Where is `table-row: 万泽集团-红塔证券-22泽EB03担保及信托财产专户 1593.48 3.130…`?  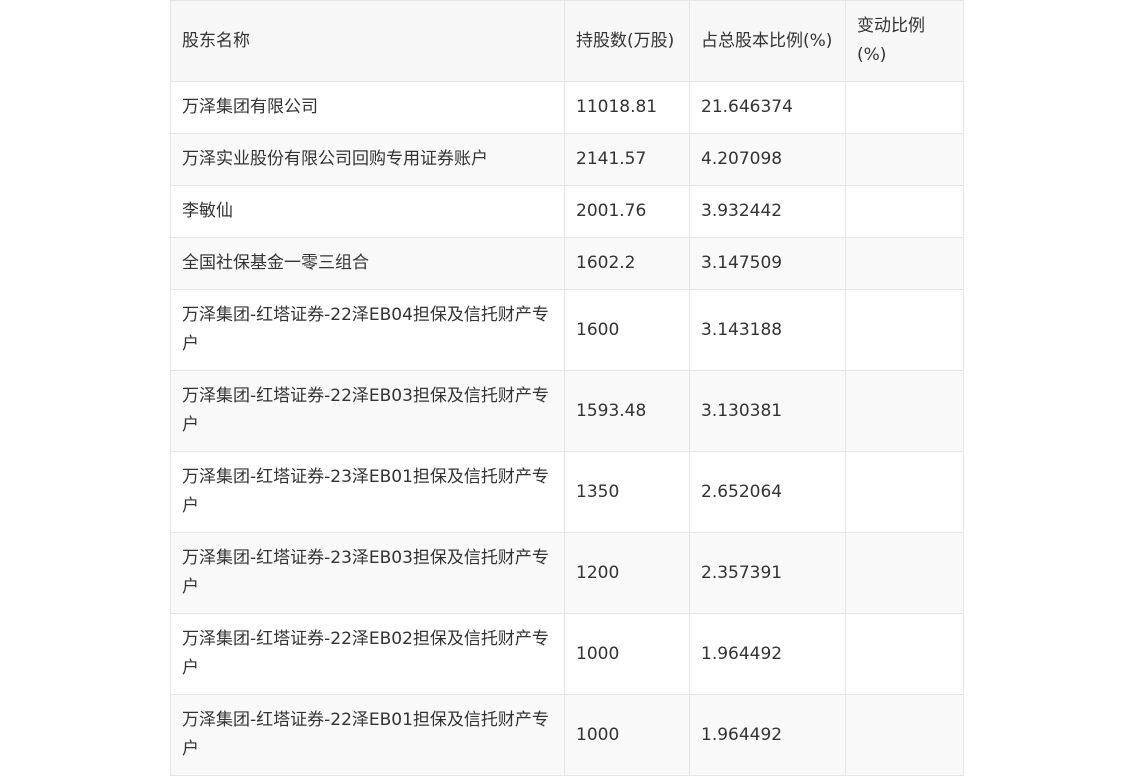 table-row: 万泽集团-红塔证券-22泽EB03担保及信托财产专户 1593.48 3.130… is located at coordinates (567, 411).